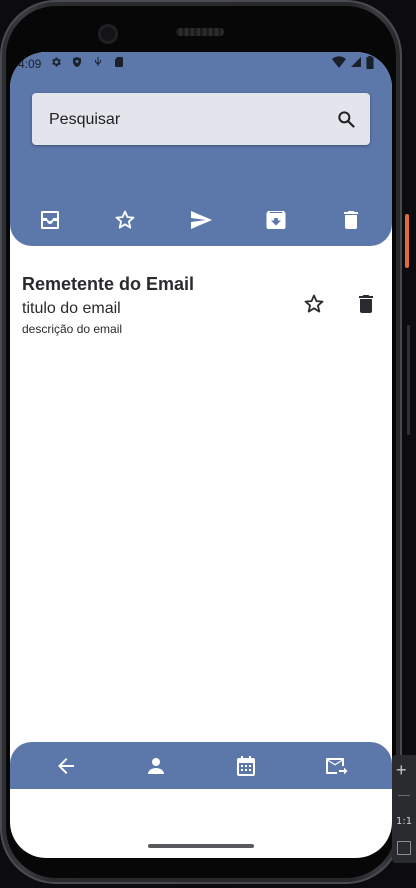 The width and height of the screenshot is (416, 888). Describe the element at coordinates (404, 809) in the screenshot. I see `emulator-toolbar: + 1:1` at that location.